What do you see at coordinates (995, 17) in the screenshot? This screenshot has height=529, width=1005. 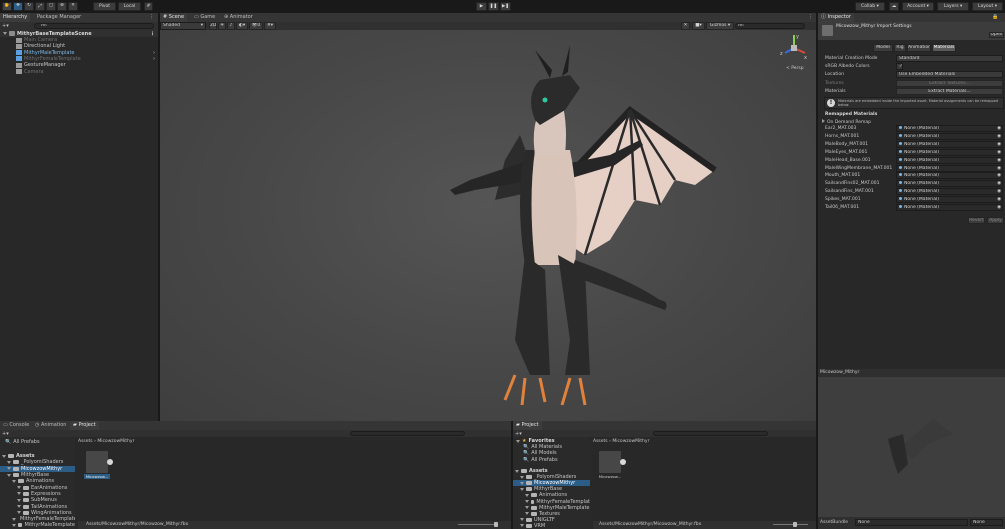 I see `inspector-lock-icon: 🔒` at bounding box center [995, 17].